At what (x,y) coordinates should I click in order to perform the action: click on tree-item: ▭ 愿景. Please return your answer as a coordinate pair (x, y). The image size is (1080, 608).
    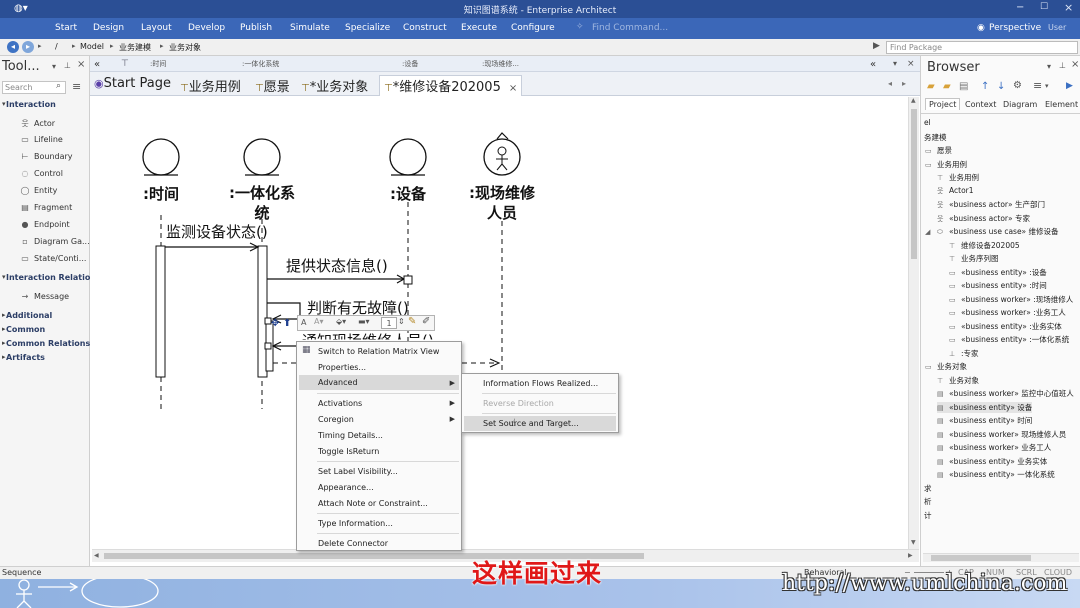
    Looking at the image, I should click on (938, 150).